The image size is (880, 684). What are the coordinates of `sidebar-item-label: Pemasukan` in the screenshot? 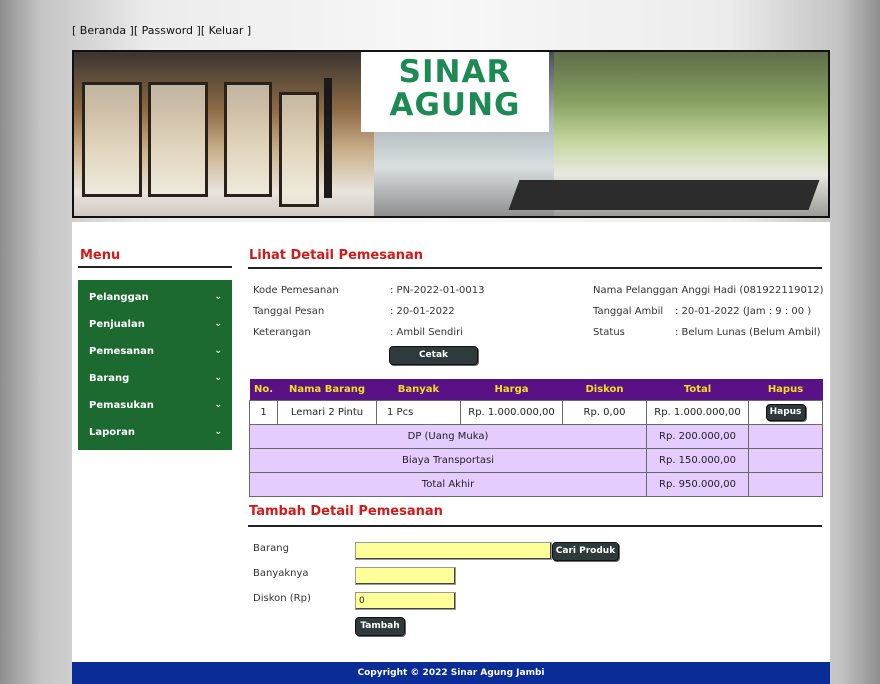 It's located at (121, 405).